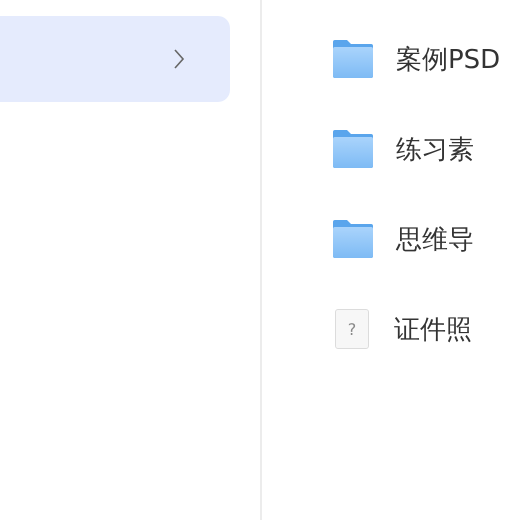  What do you see at coordinates (433, 329) in the screenshot?
I see `file-name: 证件照` at bounding box center [433, 329].